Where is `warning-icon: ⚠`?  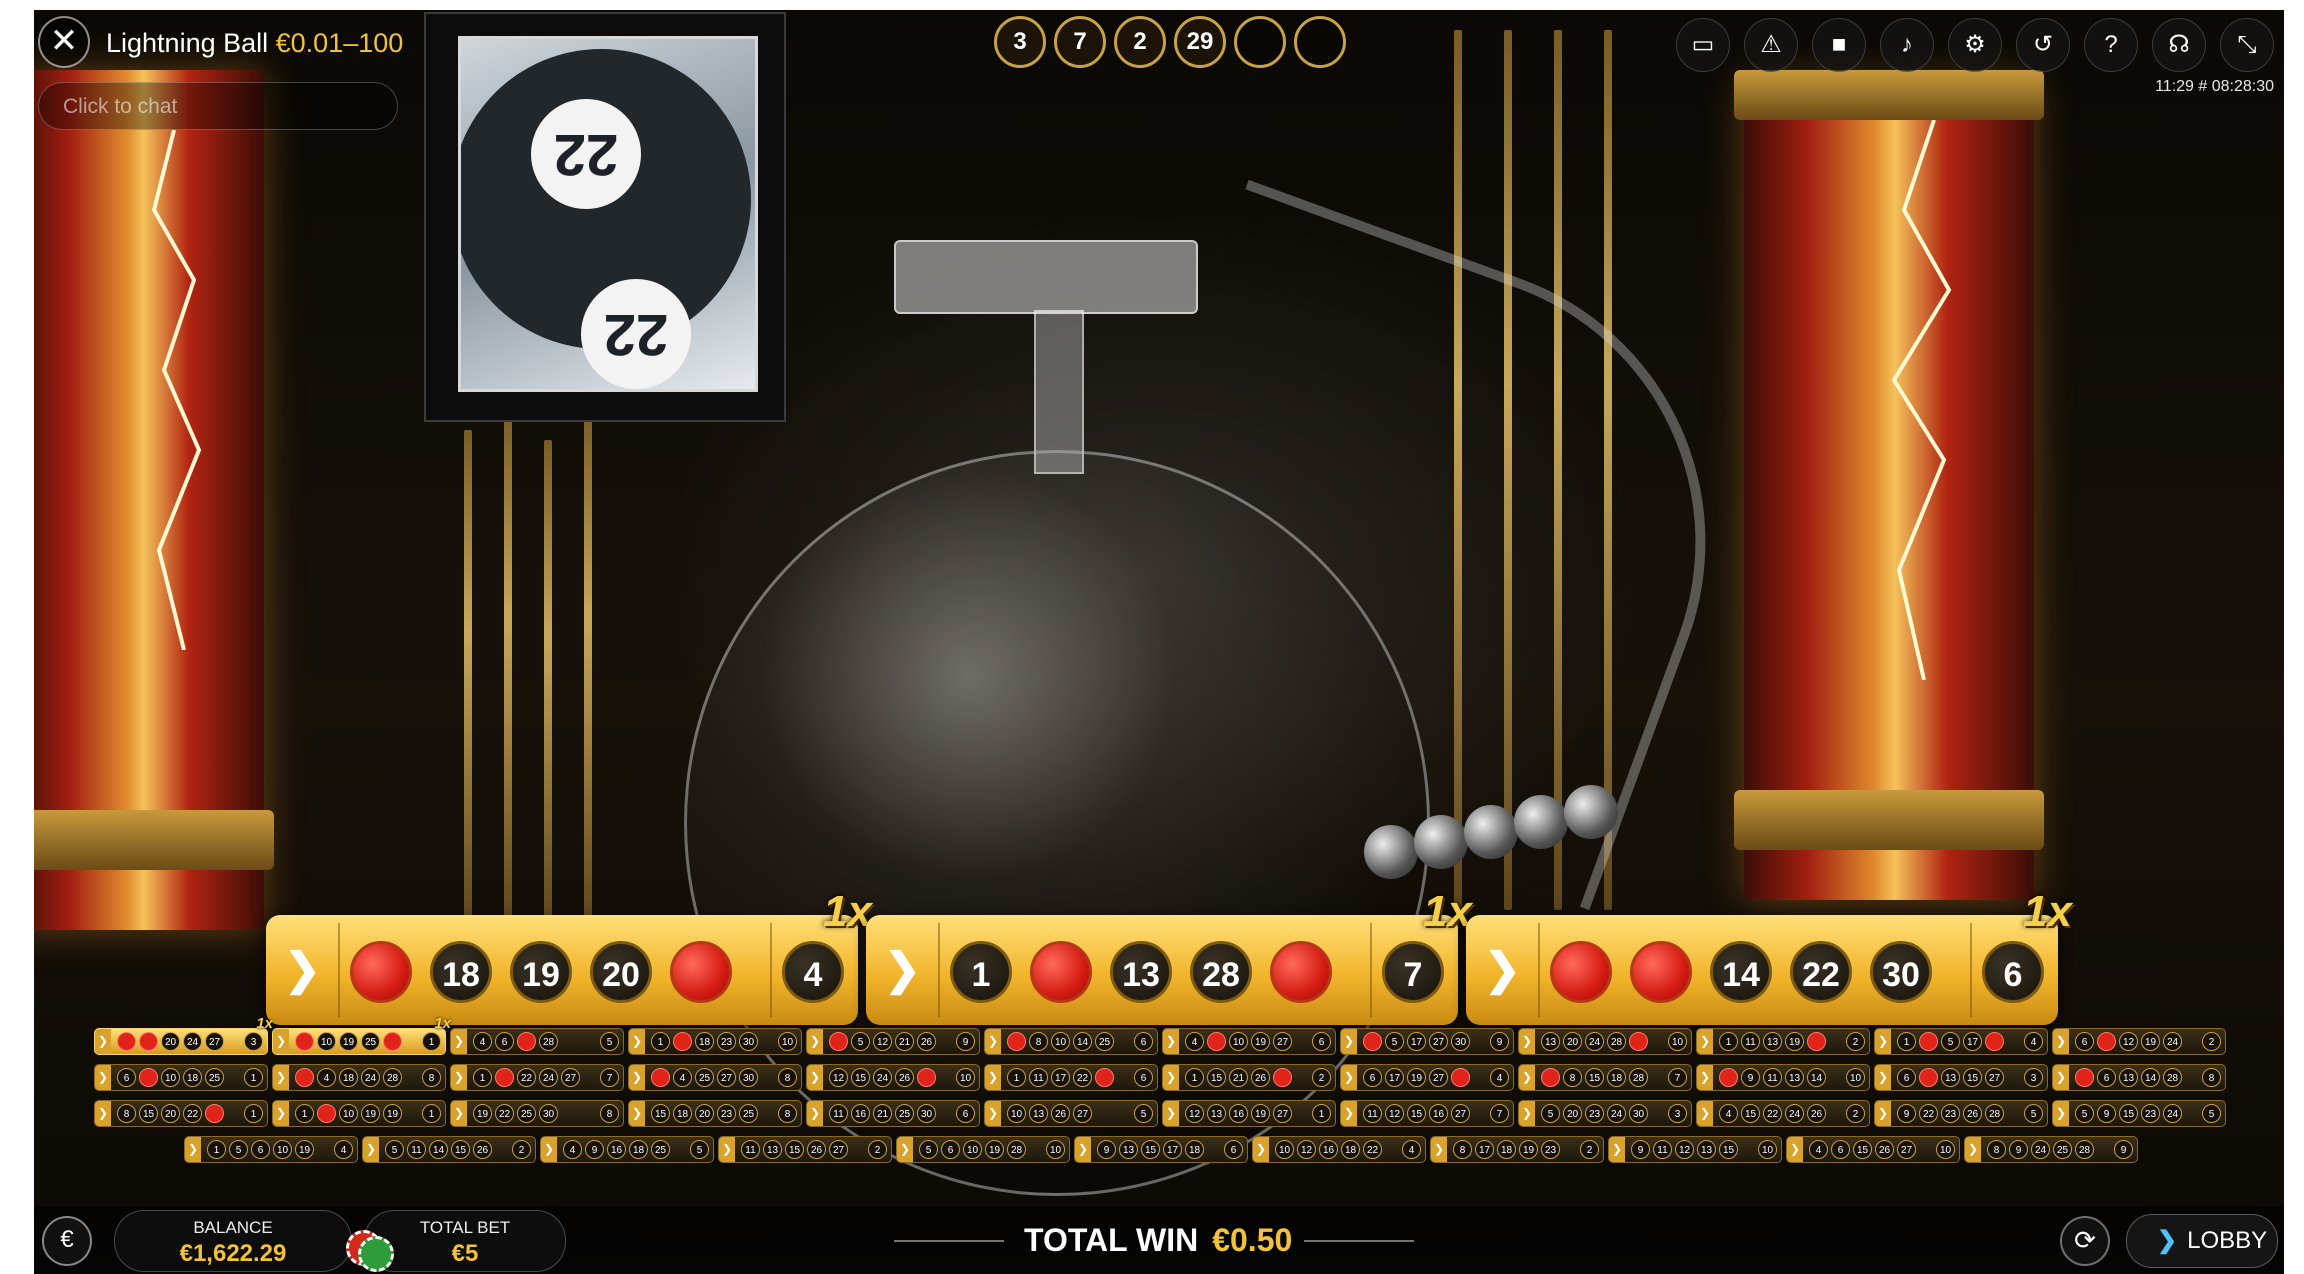 warning-icon: ⚠ is located at coordinates (1771, 45).